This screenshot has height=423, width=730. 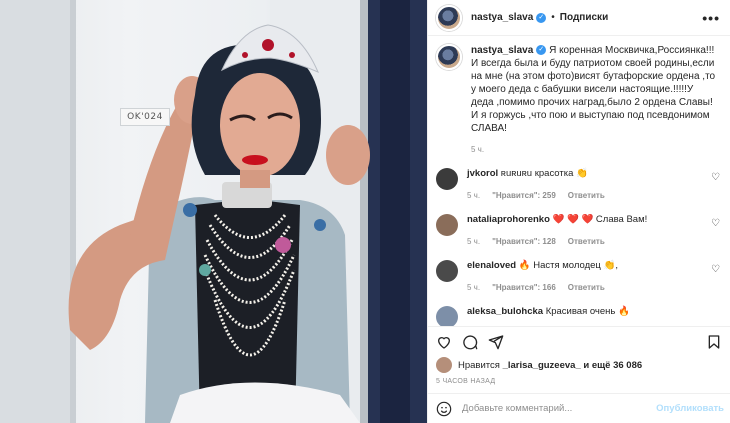 I want to click on comment-text: 🔥 Настя молодец 👏,, so click(x=568, y=265).